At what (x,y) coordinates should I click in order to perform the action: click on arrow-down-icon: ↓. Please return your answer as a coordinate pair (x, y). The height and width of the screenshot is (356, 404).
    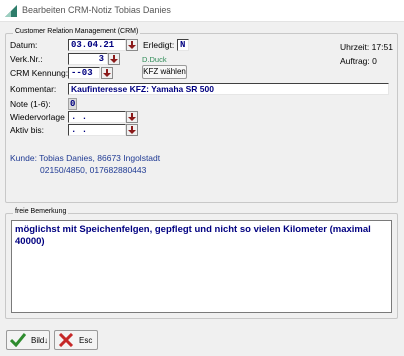
    Looking at the image, I should click on (46, 340).